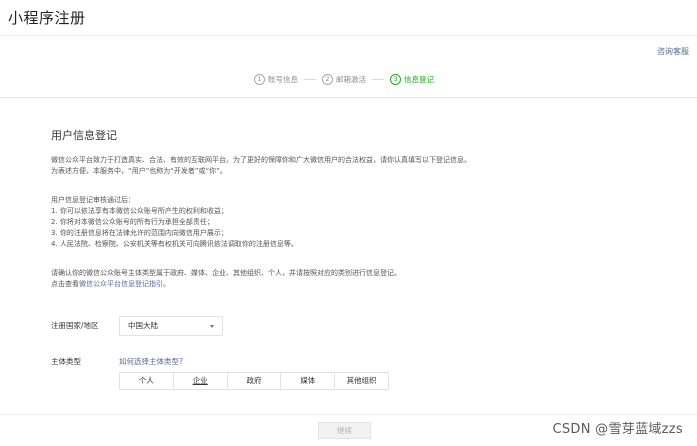  Describe the element at coordinates (617, 429) in the screenshot. I see `watermark: CSDN @雪芽蓝域zzs` at that location.